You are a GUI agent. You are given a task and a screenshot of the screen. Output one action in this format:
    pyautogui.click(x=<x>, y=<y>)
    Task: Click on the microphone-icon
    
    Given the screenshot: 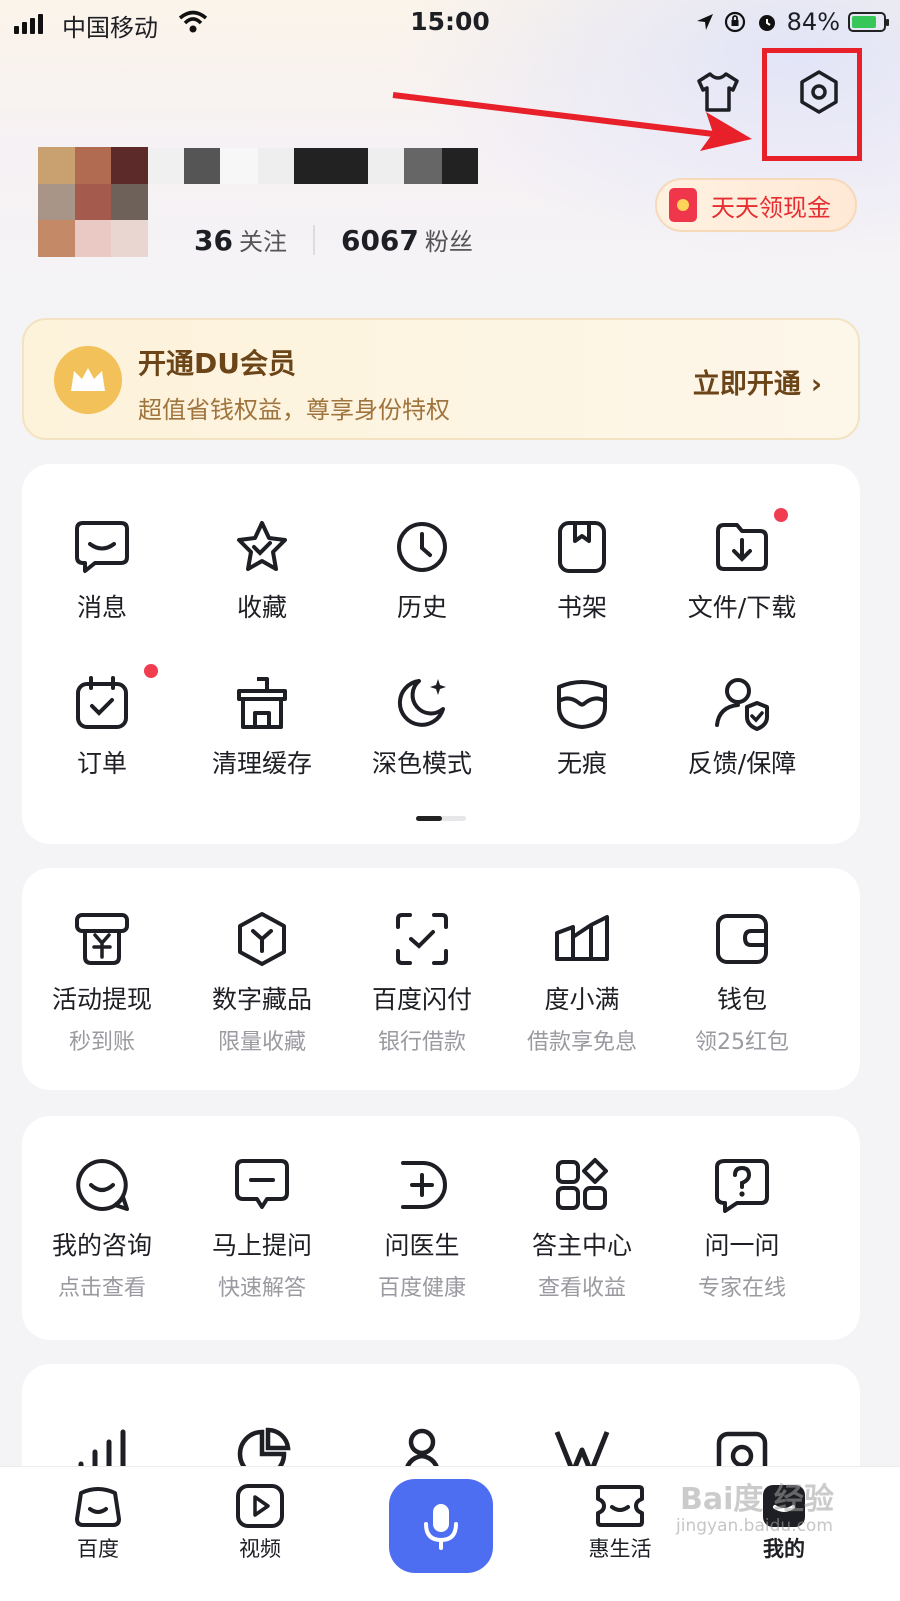 What is the action you would take?
    pyautogui.click(x=441, y=1527)
    